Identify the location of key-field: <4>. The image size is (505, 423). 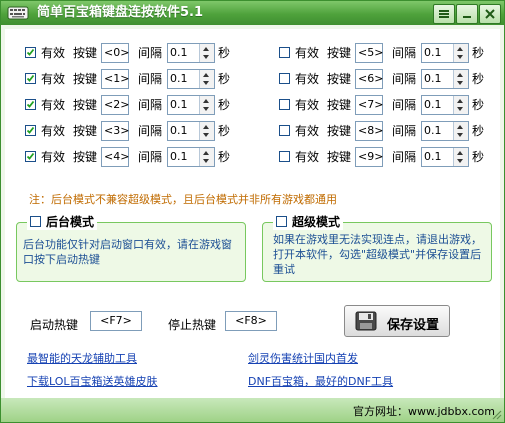
(115, 157).